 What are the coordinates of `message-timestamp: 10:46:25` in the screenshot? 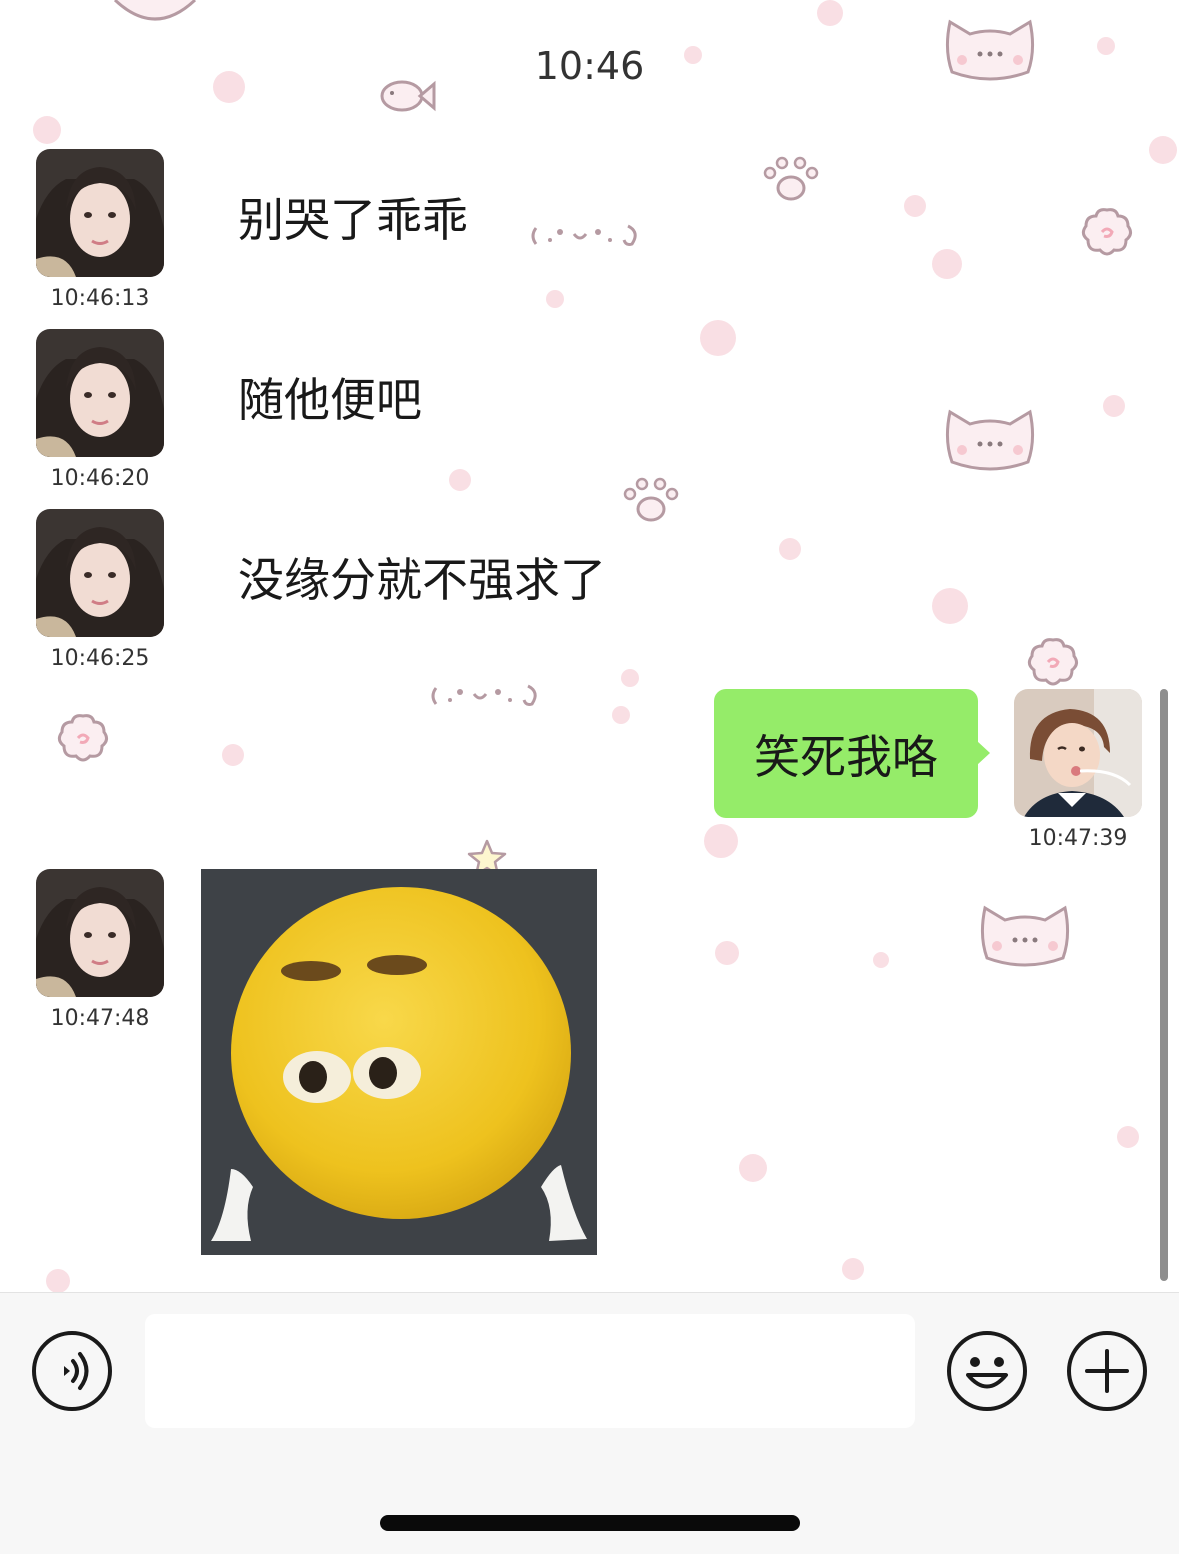 It's located at (100, 658).